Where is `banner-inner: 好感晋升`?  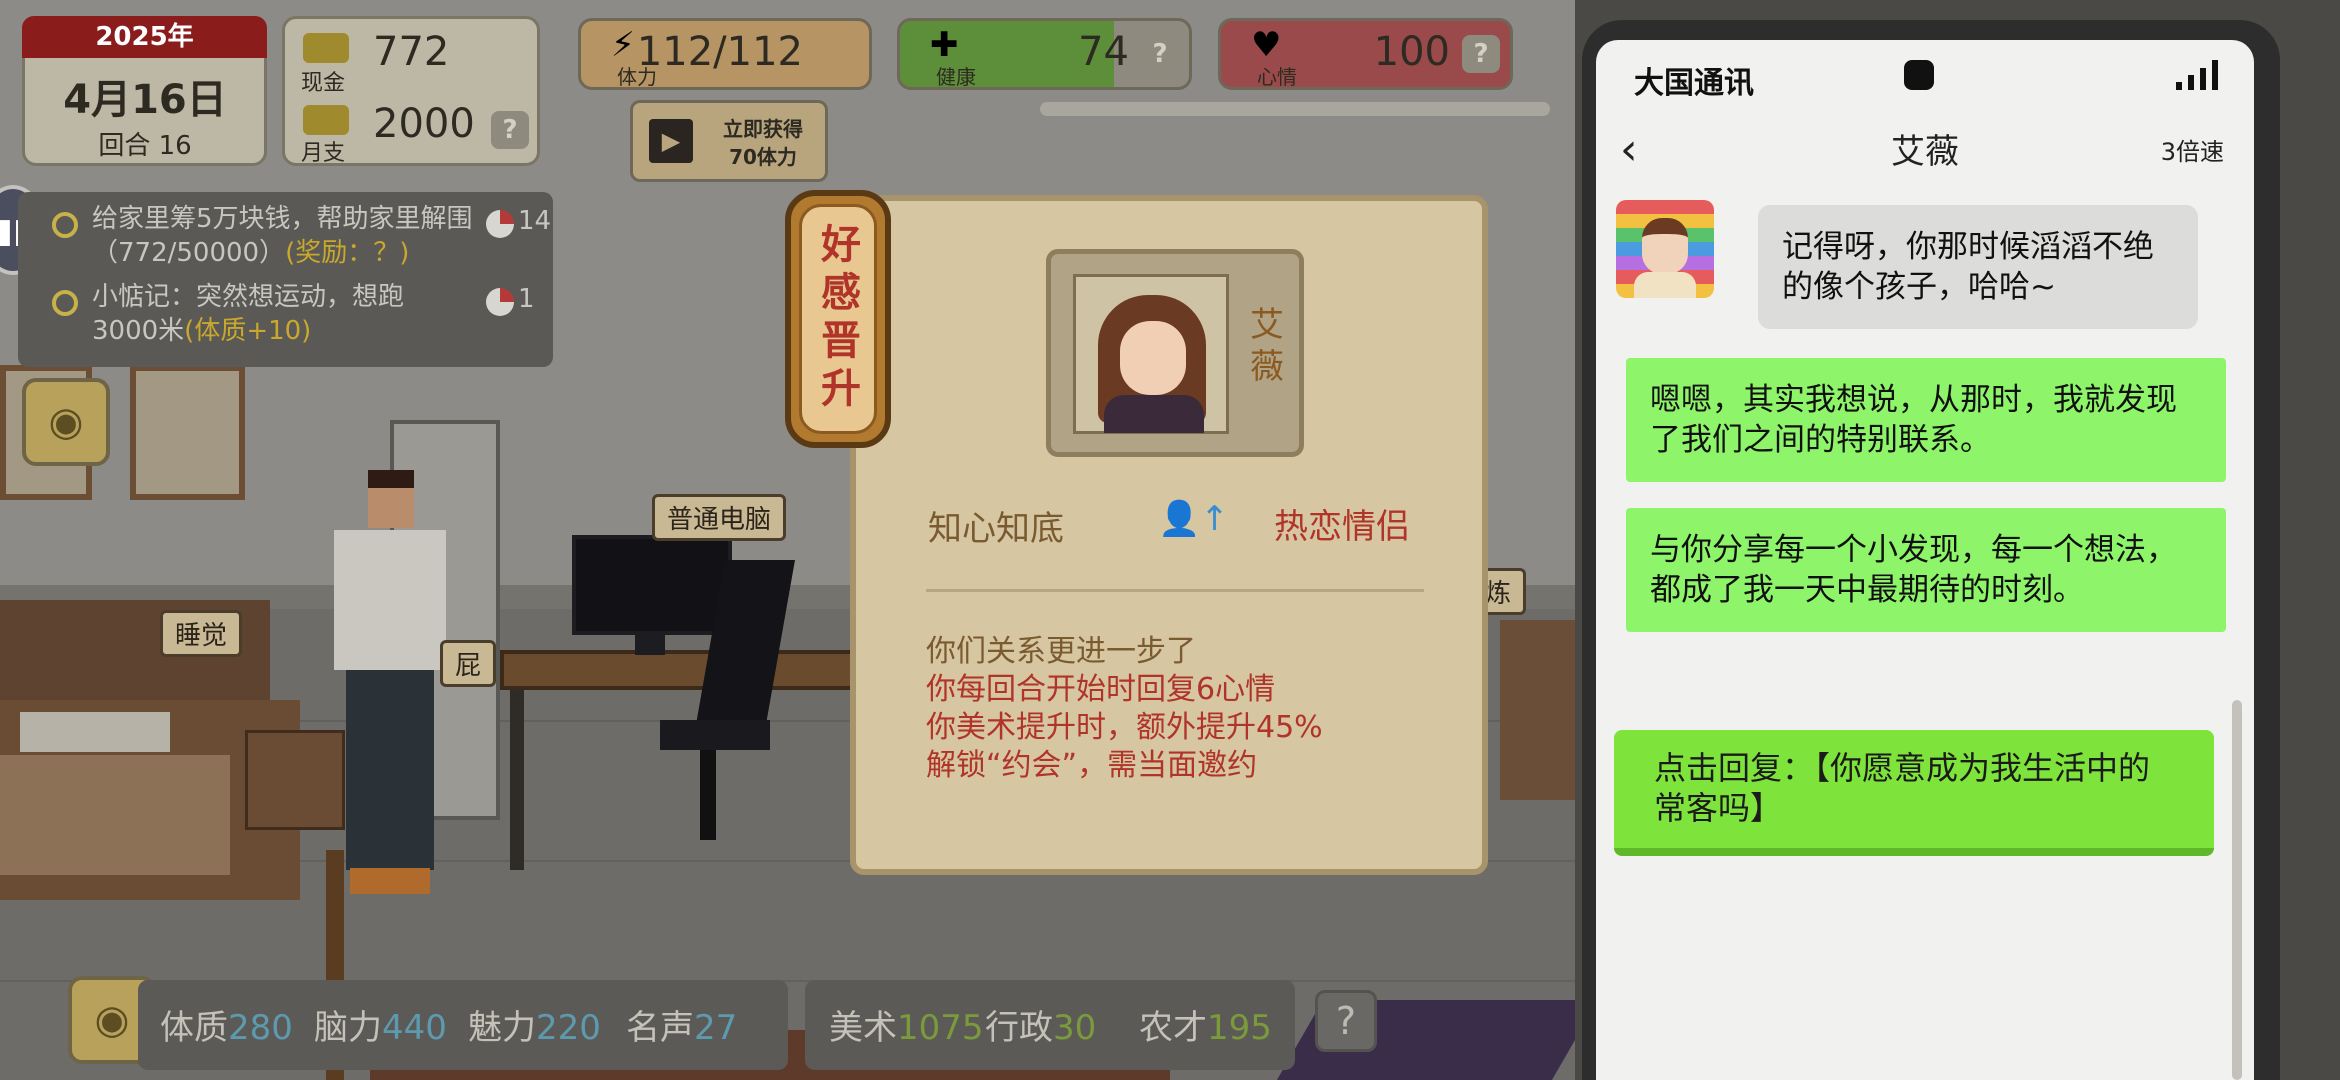
banner-inner: 好感晋升 is located at coordinates (838, 319).